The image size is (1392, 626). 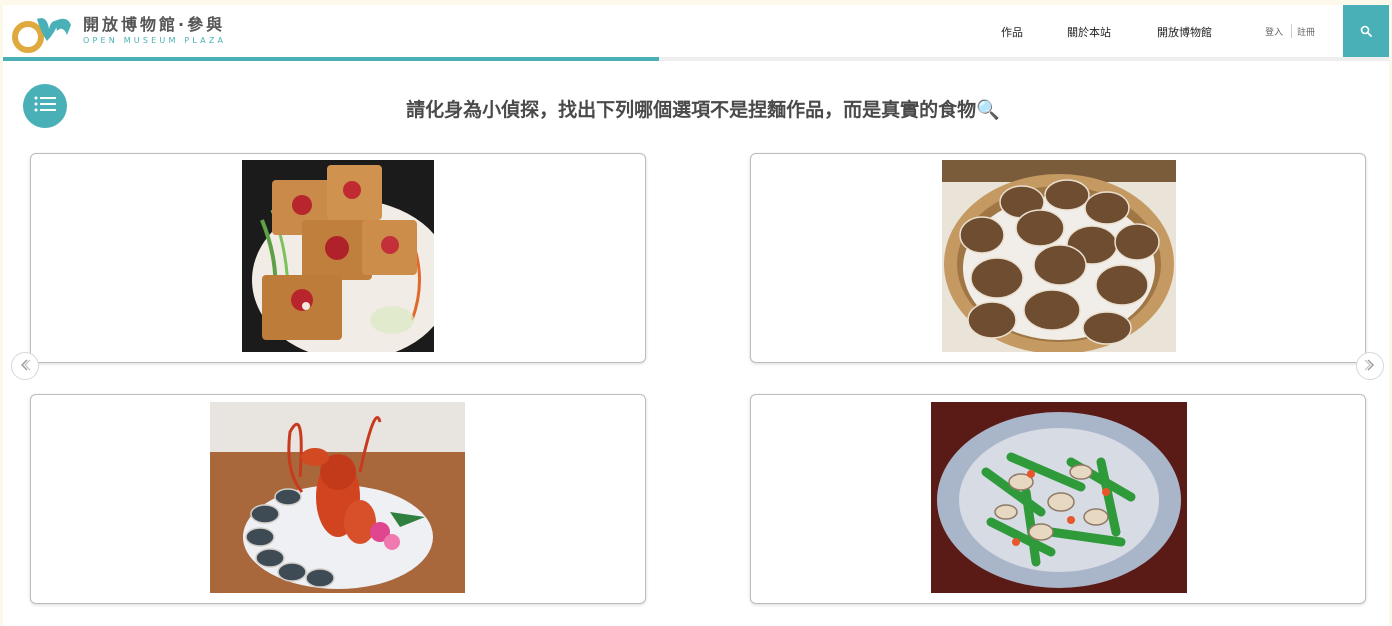 I want to click on progress-bar, so click(x=331, y=59).